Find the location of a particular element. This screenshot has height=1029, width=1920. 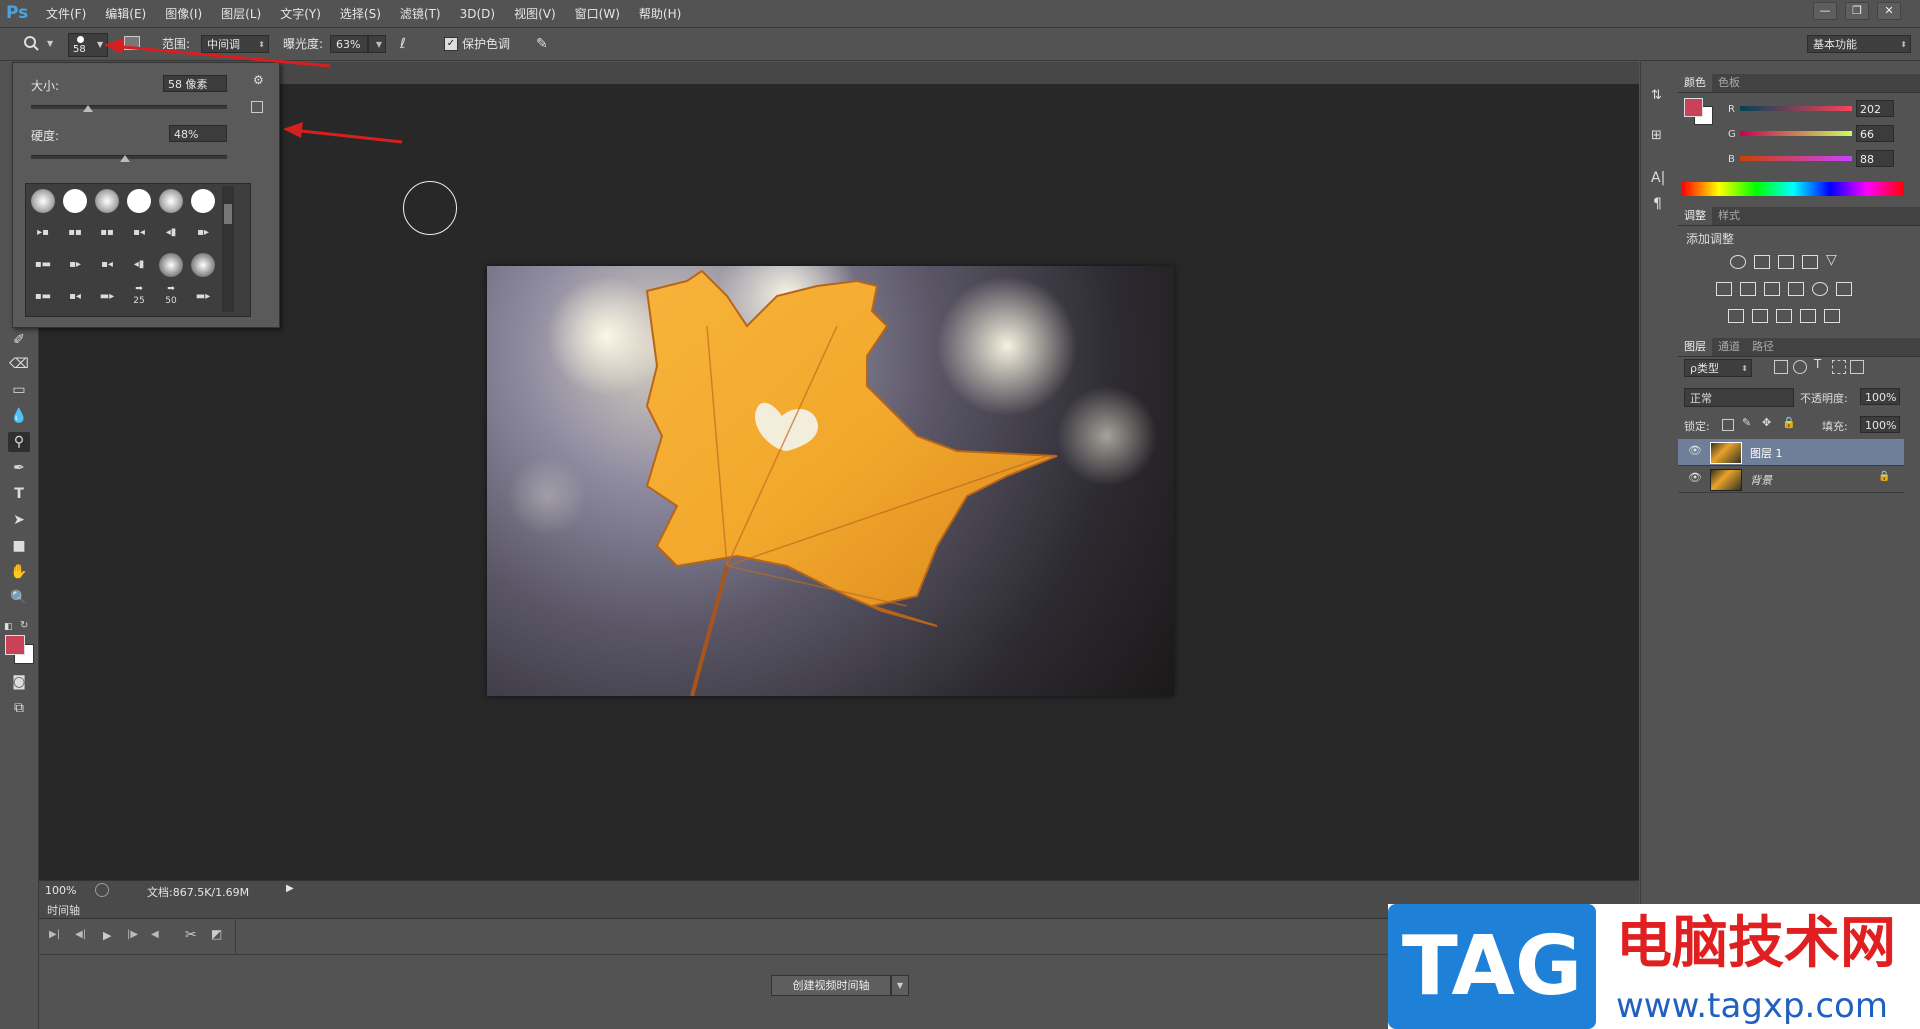

channel-g-track is located at coordinates (1796, 133).